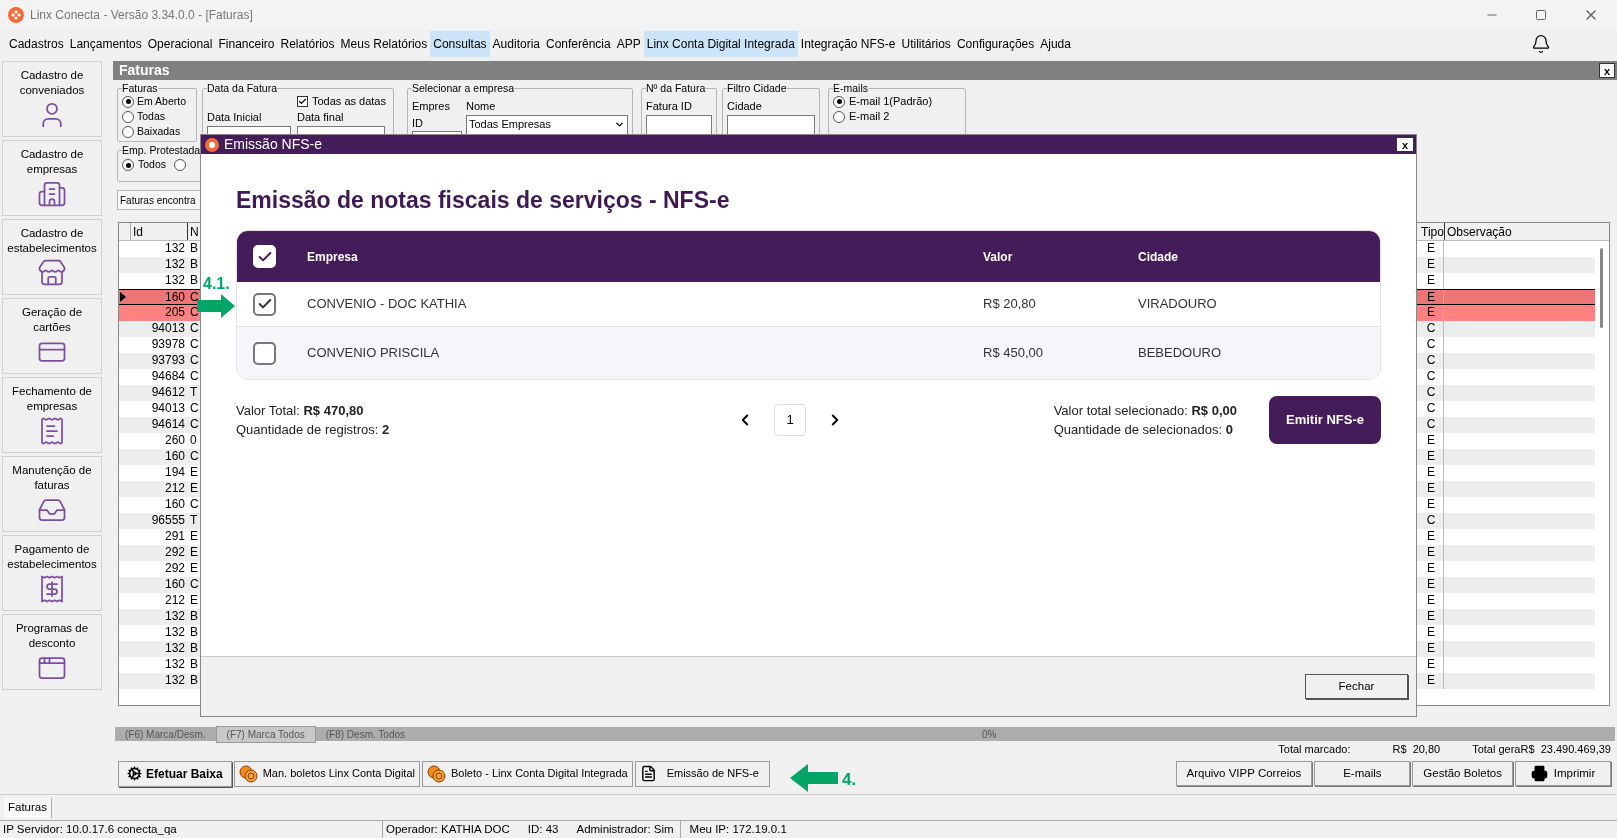 The width and height of the screenshot is (1617, 838). What do you see at coordinates (300, 410) in the screenshot?
I see `summary-text: Valor Total: R$ 470,80` at bounding box center [300, 410].